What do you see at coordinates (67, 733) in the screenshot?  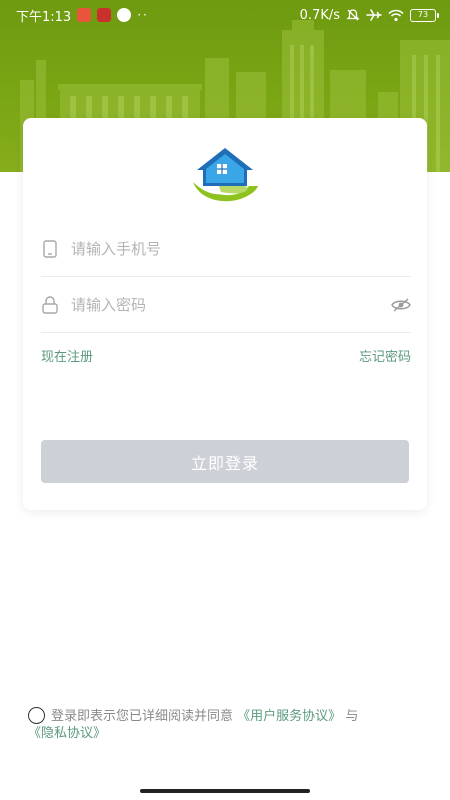 I see `privacy-agreement-link: 《隐私协议》` at bounding box center [67, 733].